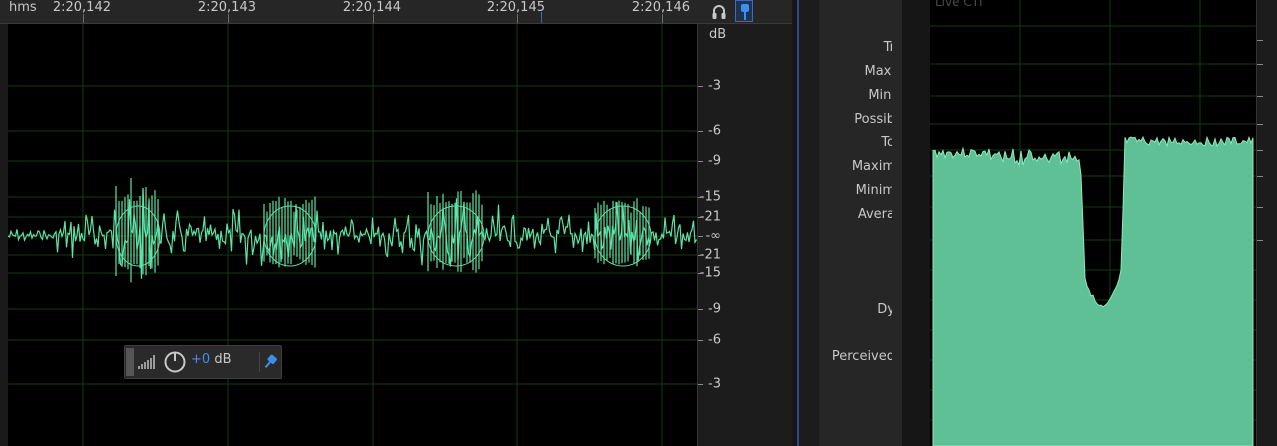 The image size is (1277, 446). What do you see at coordinates (916, 223) in the screenshot?
I see `panel-divider` at bounding box center [916, 223].